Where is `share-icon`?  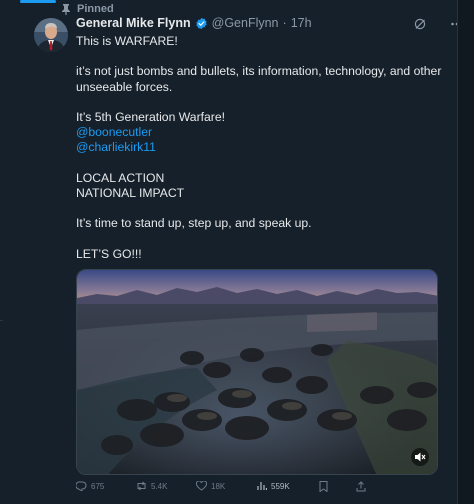 share-icon is located at coordinates (361, 486).